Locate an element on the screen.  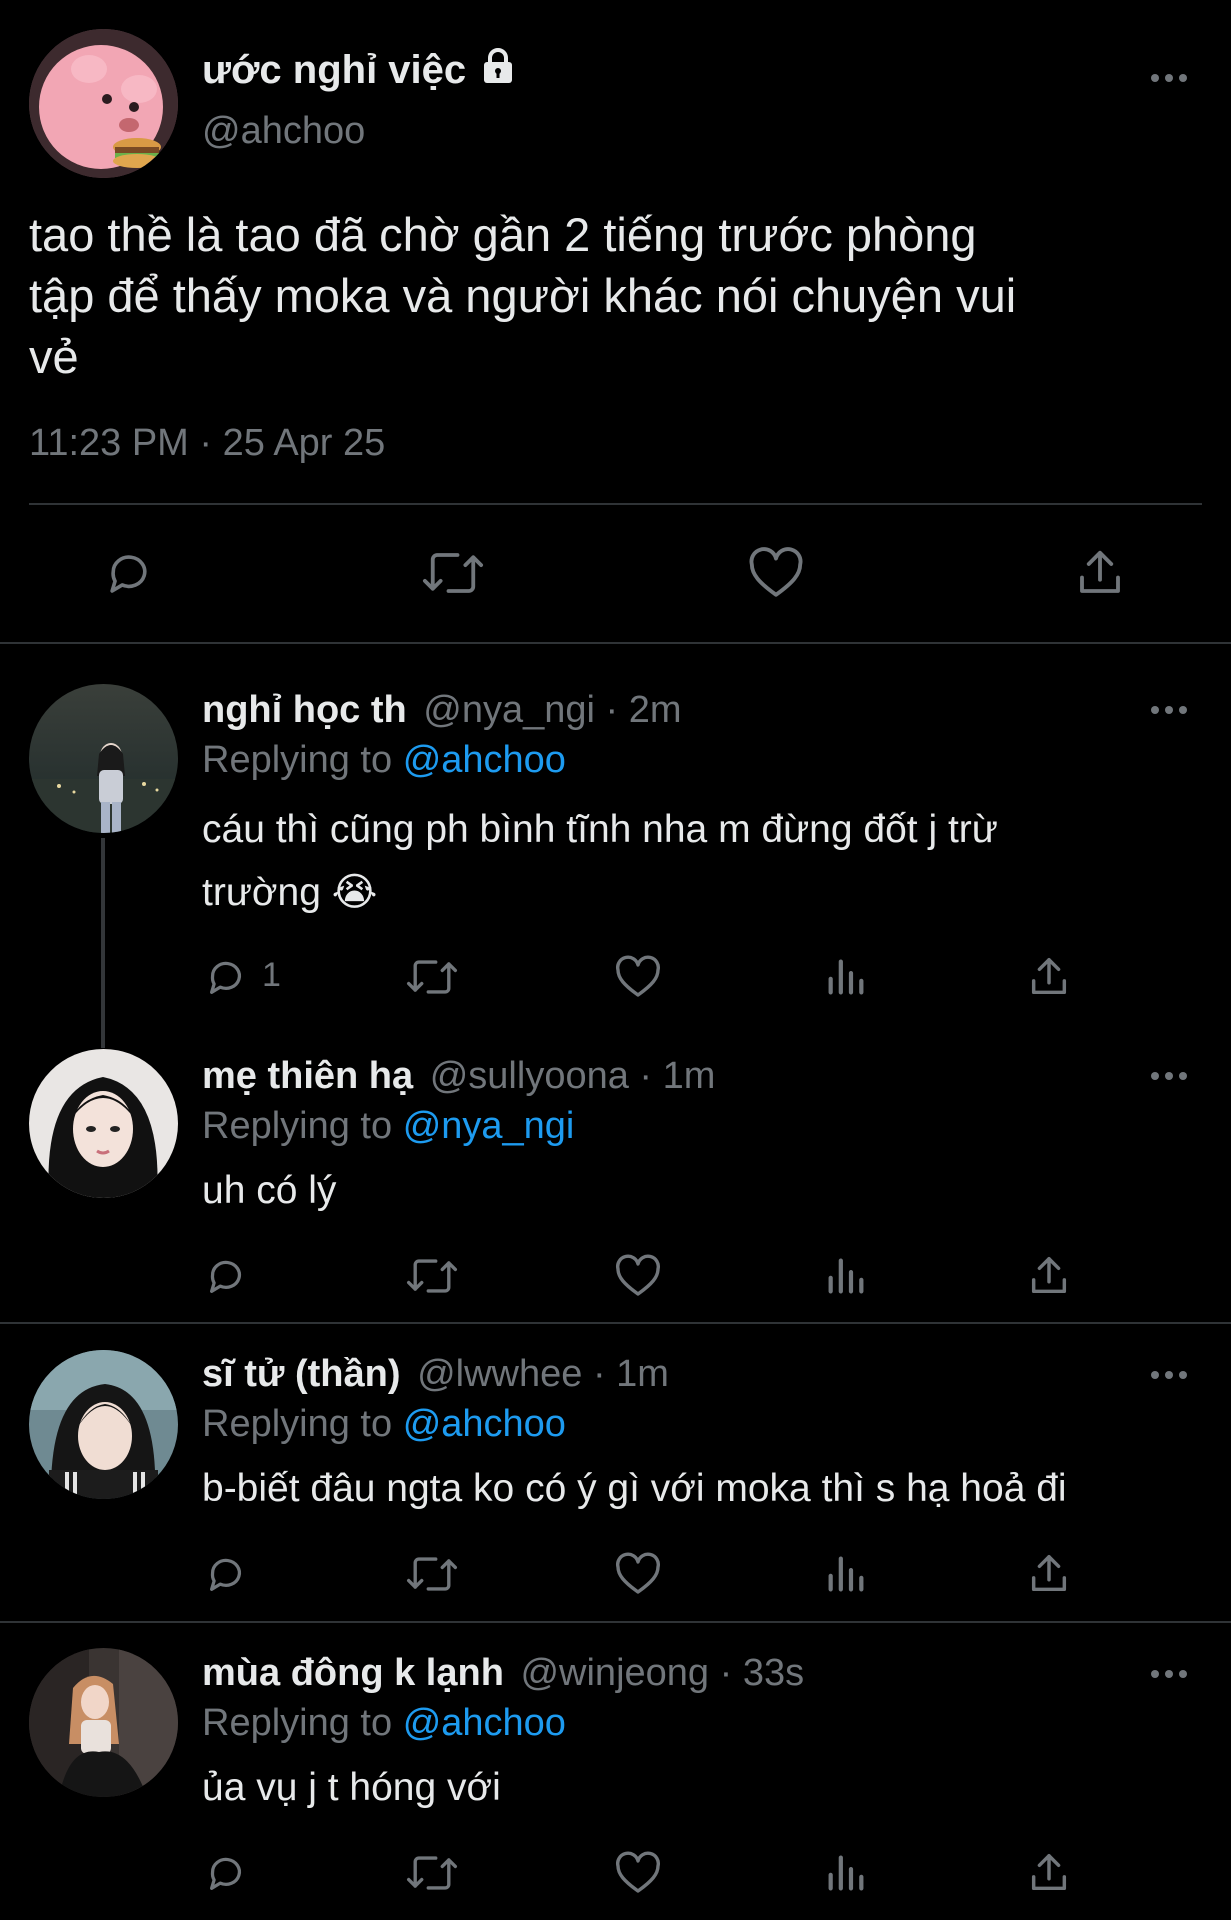
tweet-text-line: vẻ is located at coordinates (54, 356).